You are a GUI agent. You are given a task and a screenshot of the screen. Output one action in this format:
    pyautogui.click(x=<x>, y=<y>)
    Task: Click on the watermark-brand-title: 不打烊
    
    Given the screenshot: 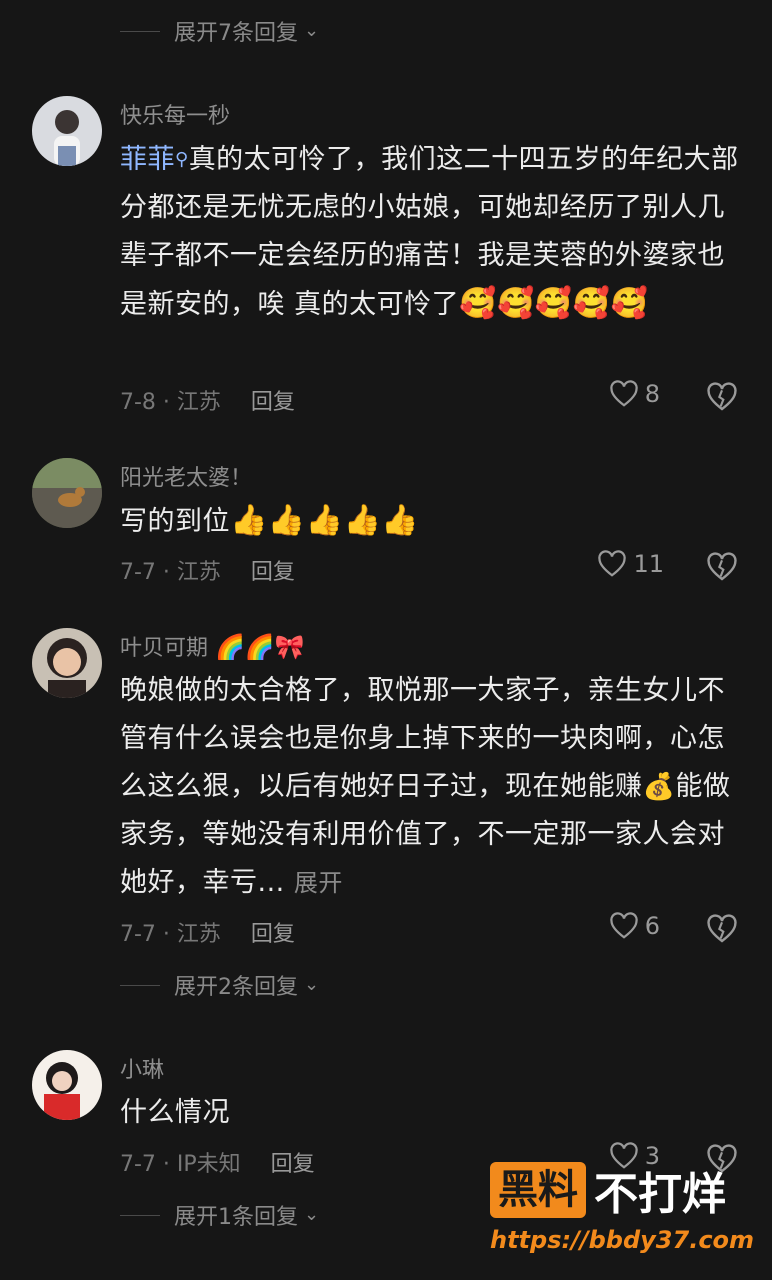 What is the action you would take?
    pyautogui.click(x=660, y=1194)
    